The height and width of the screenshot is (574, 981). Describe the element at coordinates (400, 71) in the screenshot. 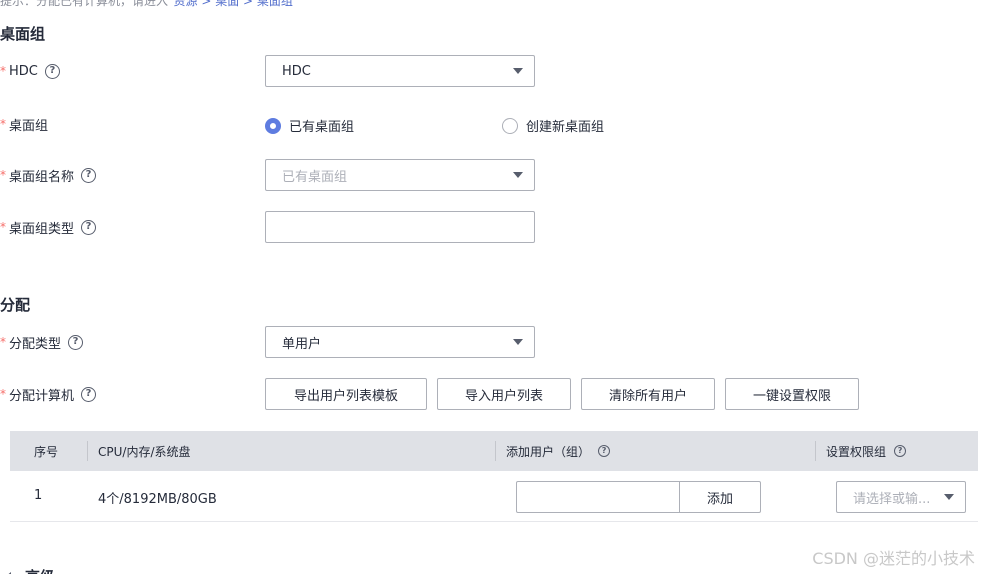

I see `hdc-select: HDC` at that location.